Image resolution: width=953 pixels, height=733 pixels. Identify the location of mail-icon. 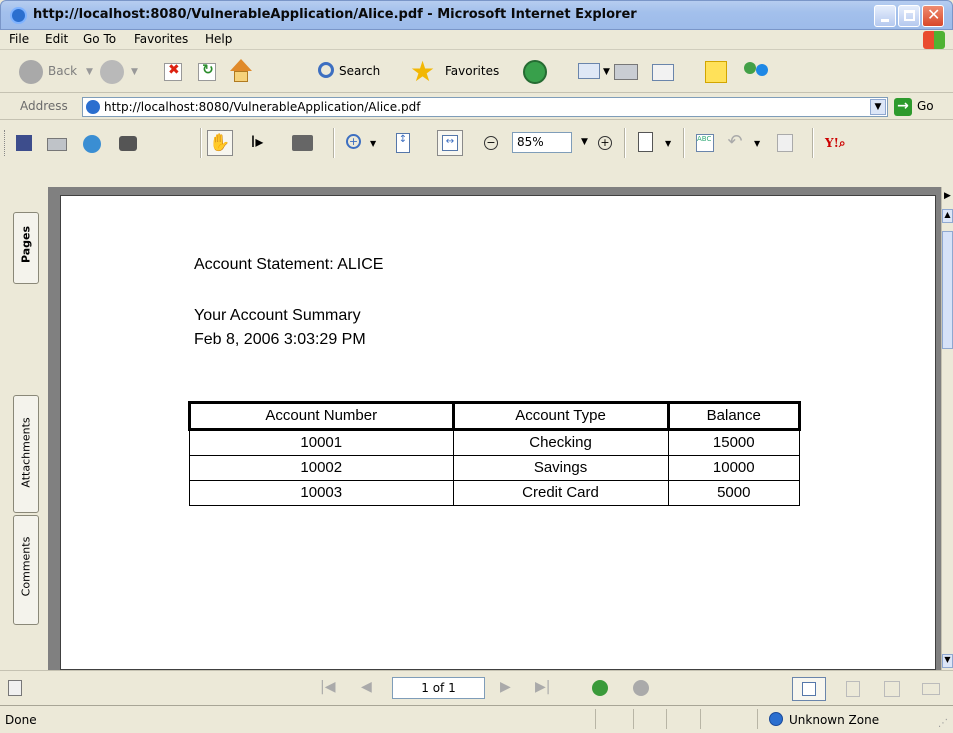
(589, 71).